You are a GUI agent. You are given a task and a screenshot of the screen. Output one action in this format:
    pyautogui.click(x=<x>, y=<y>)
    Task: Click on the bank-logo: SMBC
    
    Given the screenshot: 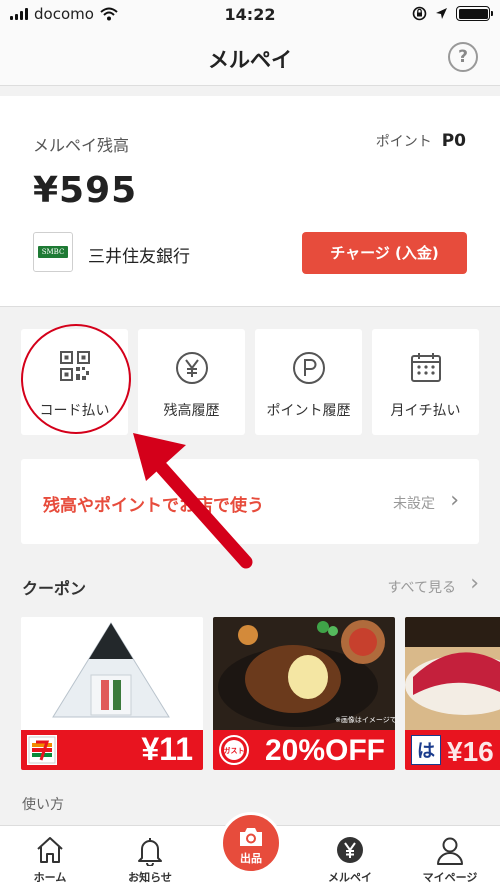 What is the action you would take?
    pyautogui.click(x=53, y=252)
    